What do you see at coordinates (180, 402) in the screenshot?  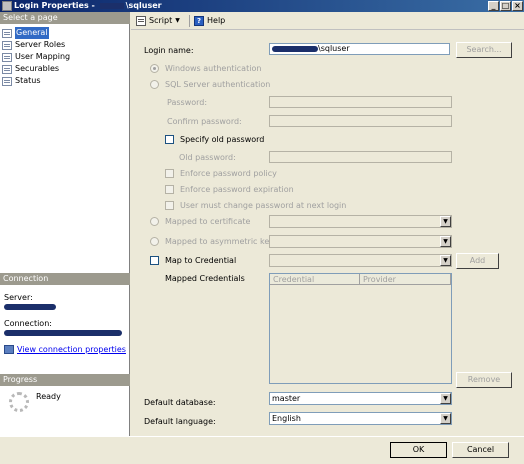 I see `default-database-label: Default database:` at bounding box center [180, 402].